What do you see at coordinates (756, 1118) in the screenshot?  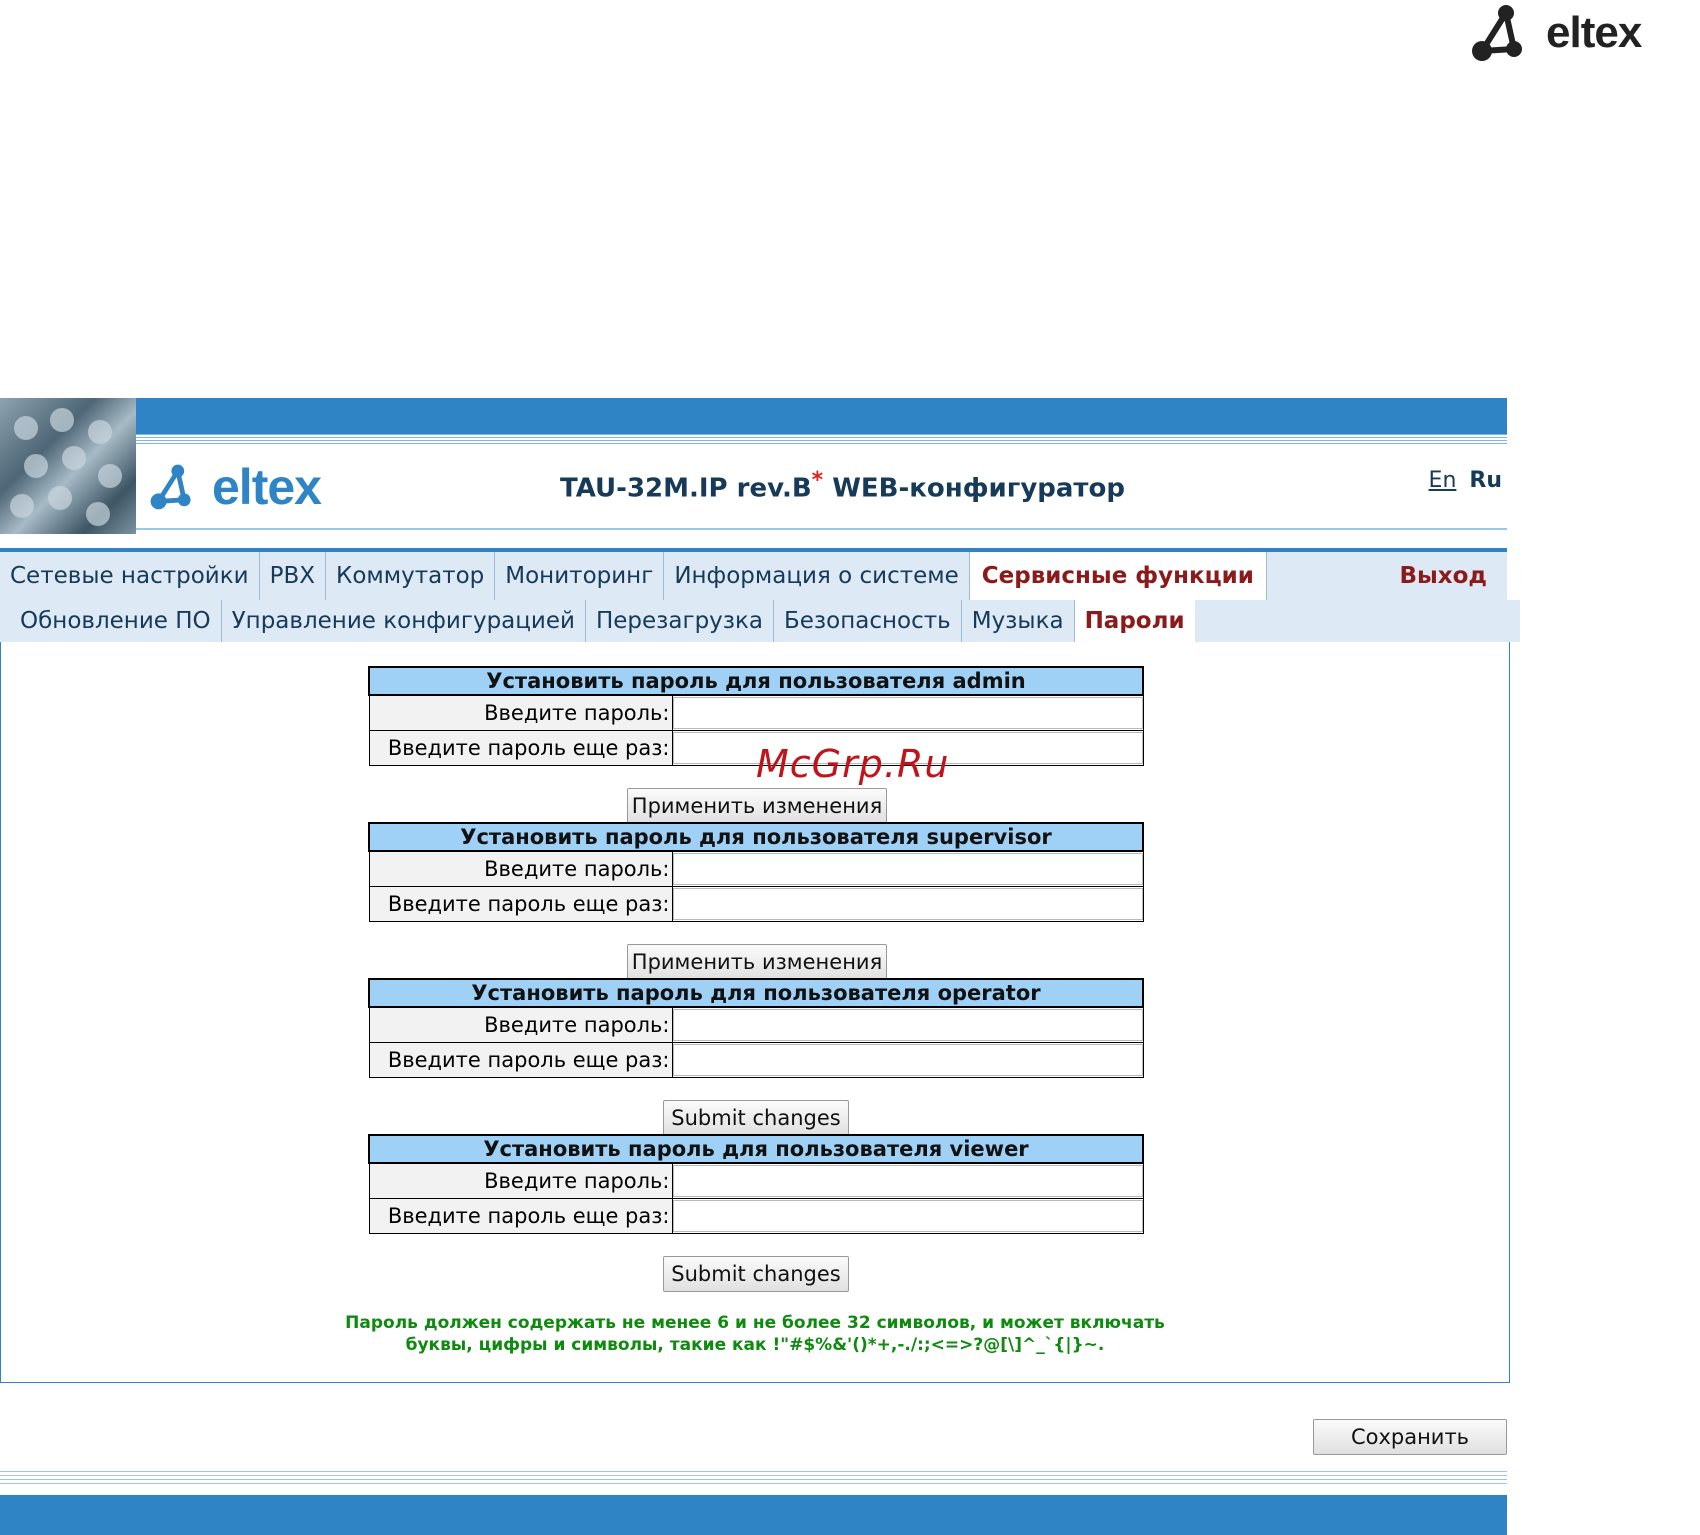 I see `operator-submit-button: Submit changes` at bounding box center [756, 1118].